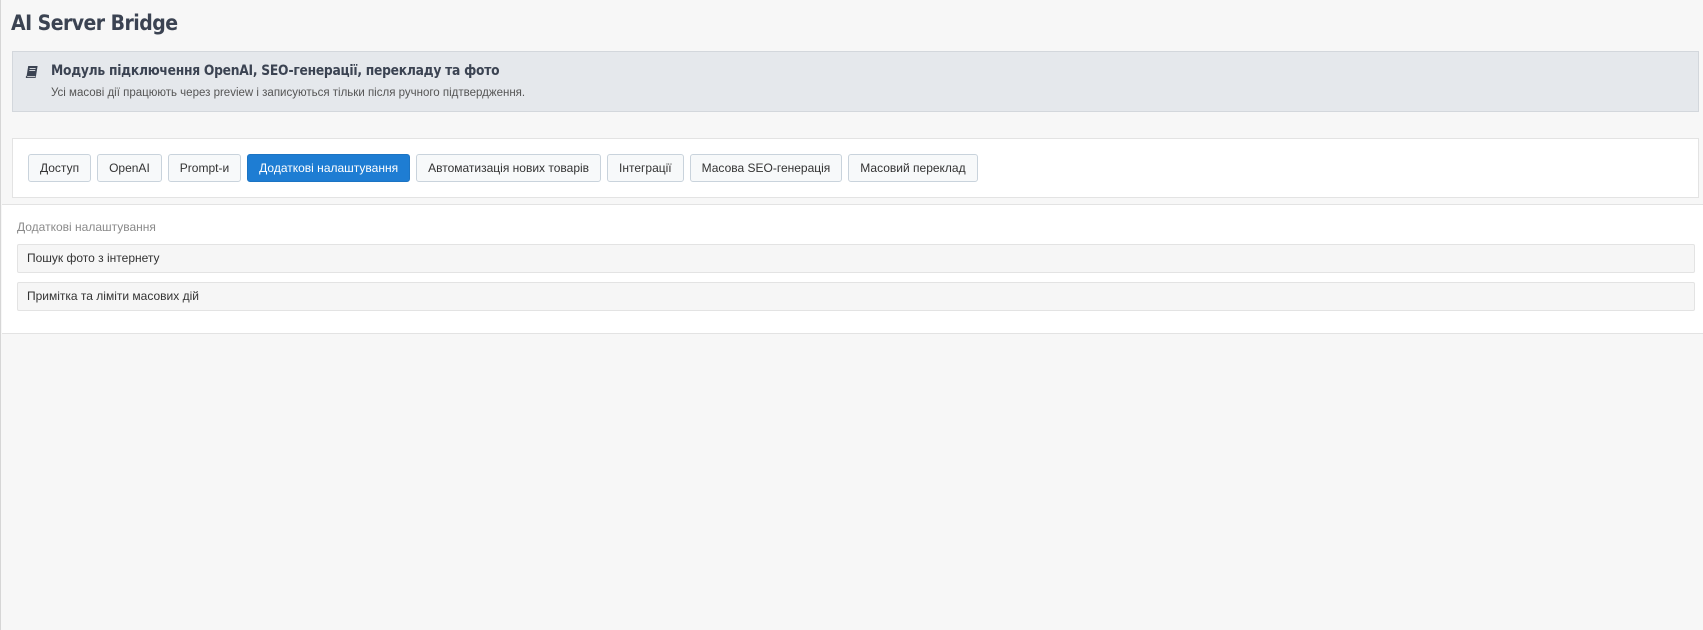  Describe the element at coordinates (204, 168) in the screenshot. I see `tab-prompts: Prompt-и` at that location.